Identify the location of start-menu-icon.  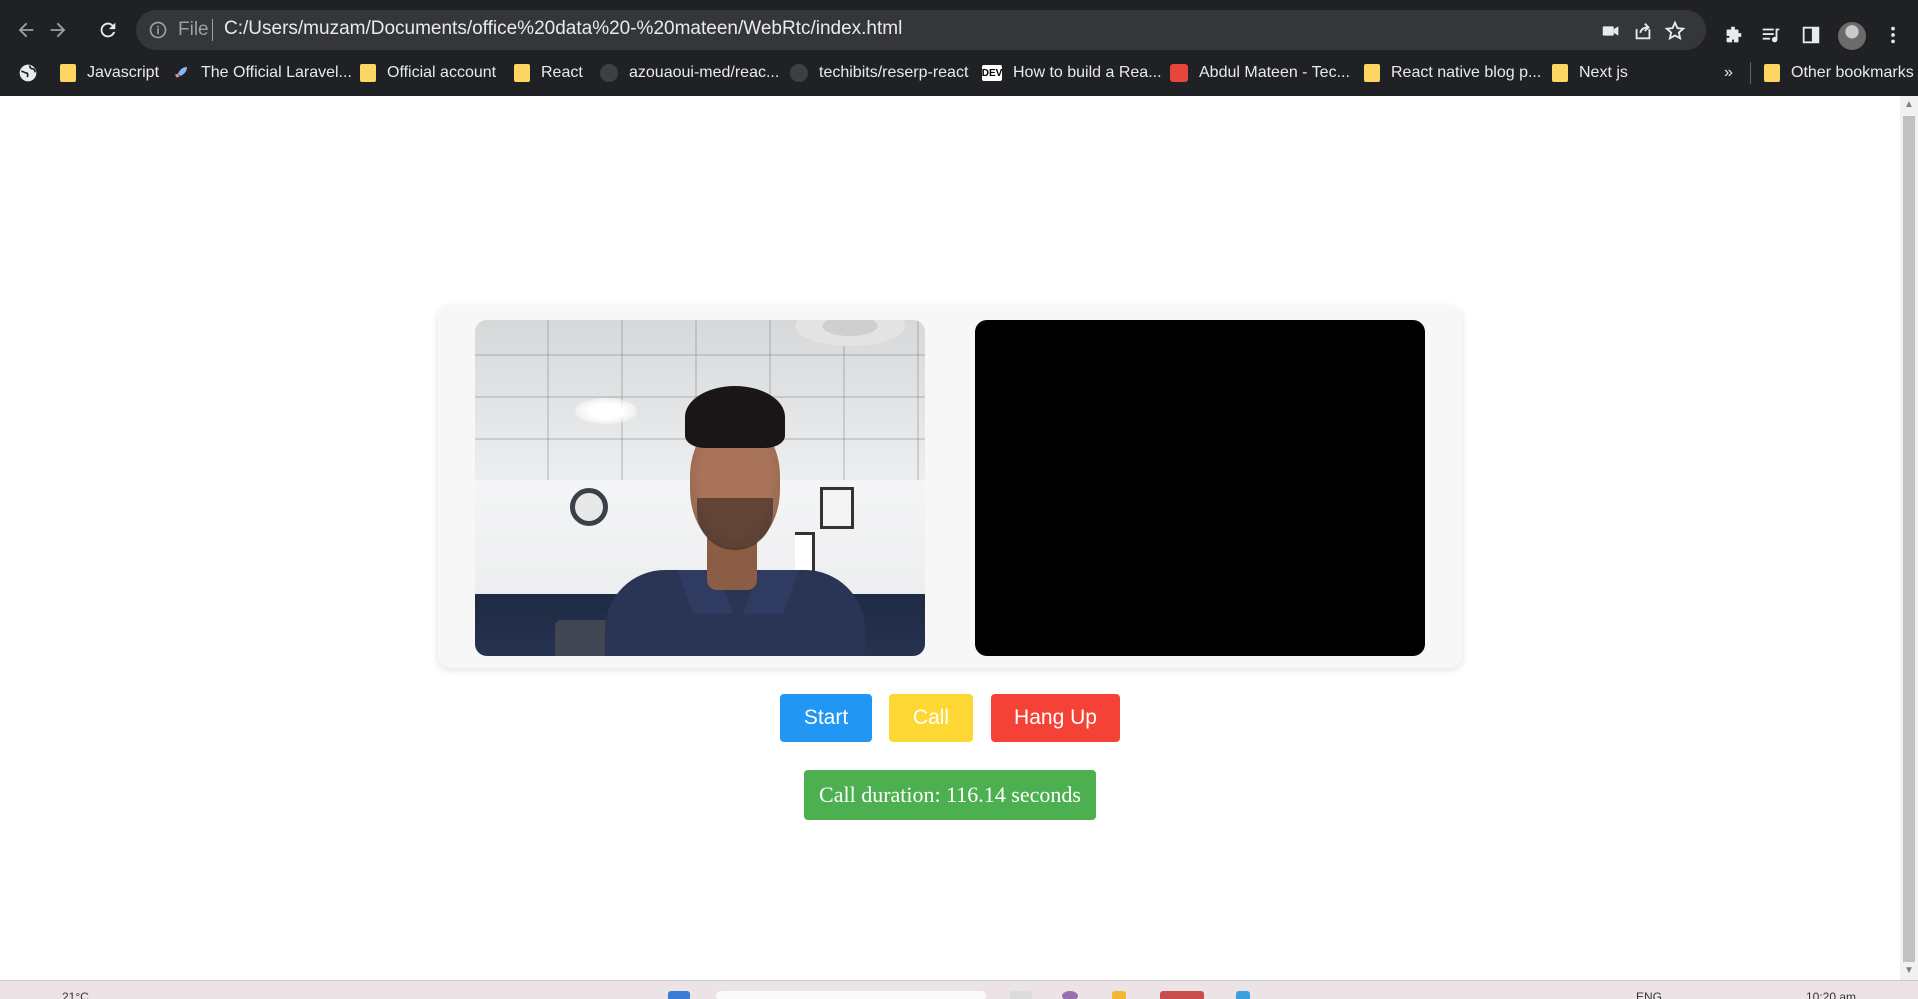
(679, 995).